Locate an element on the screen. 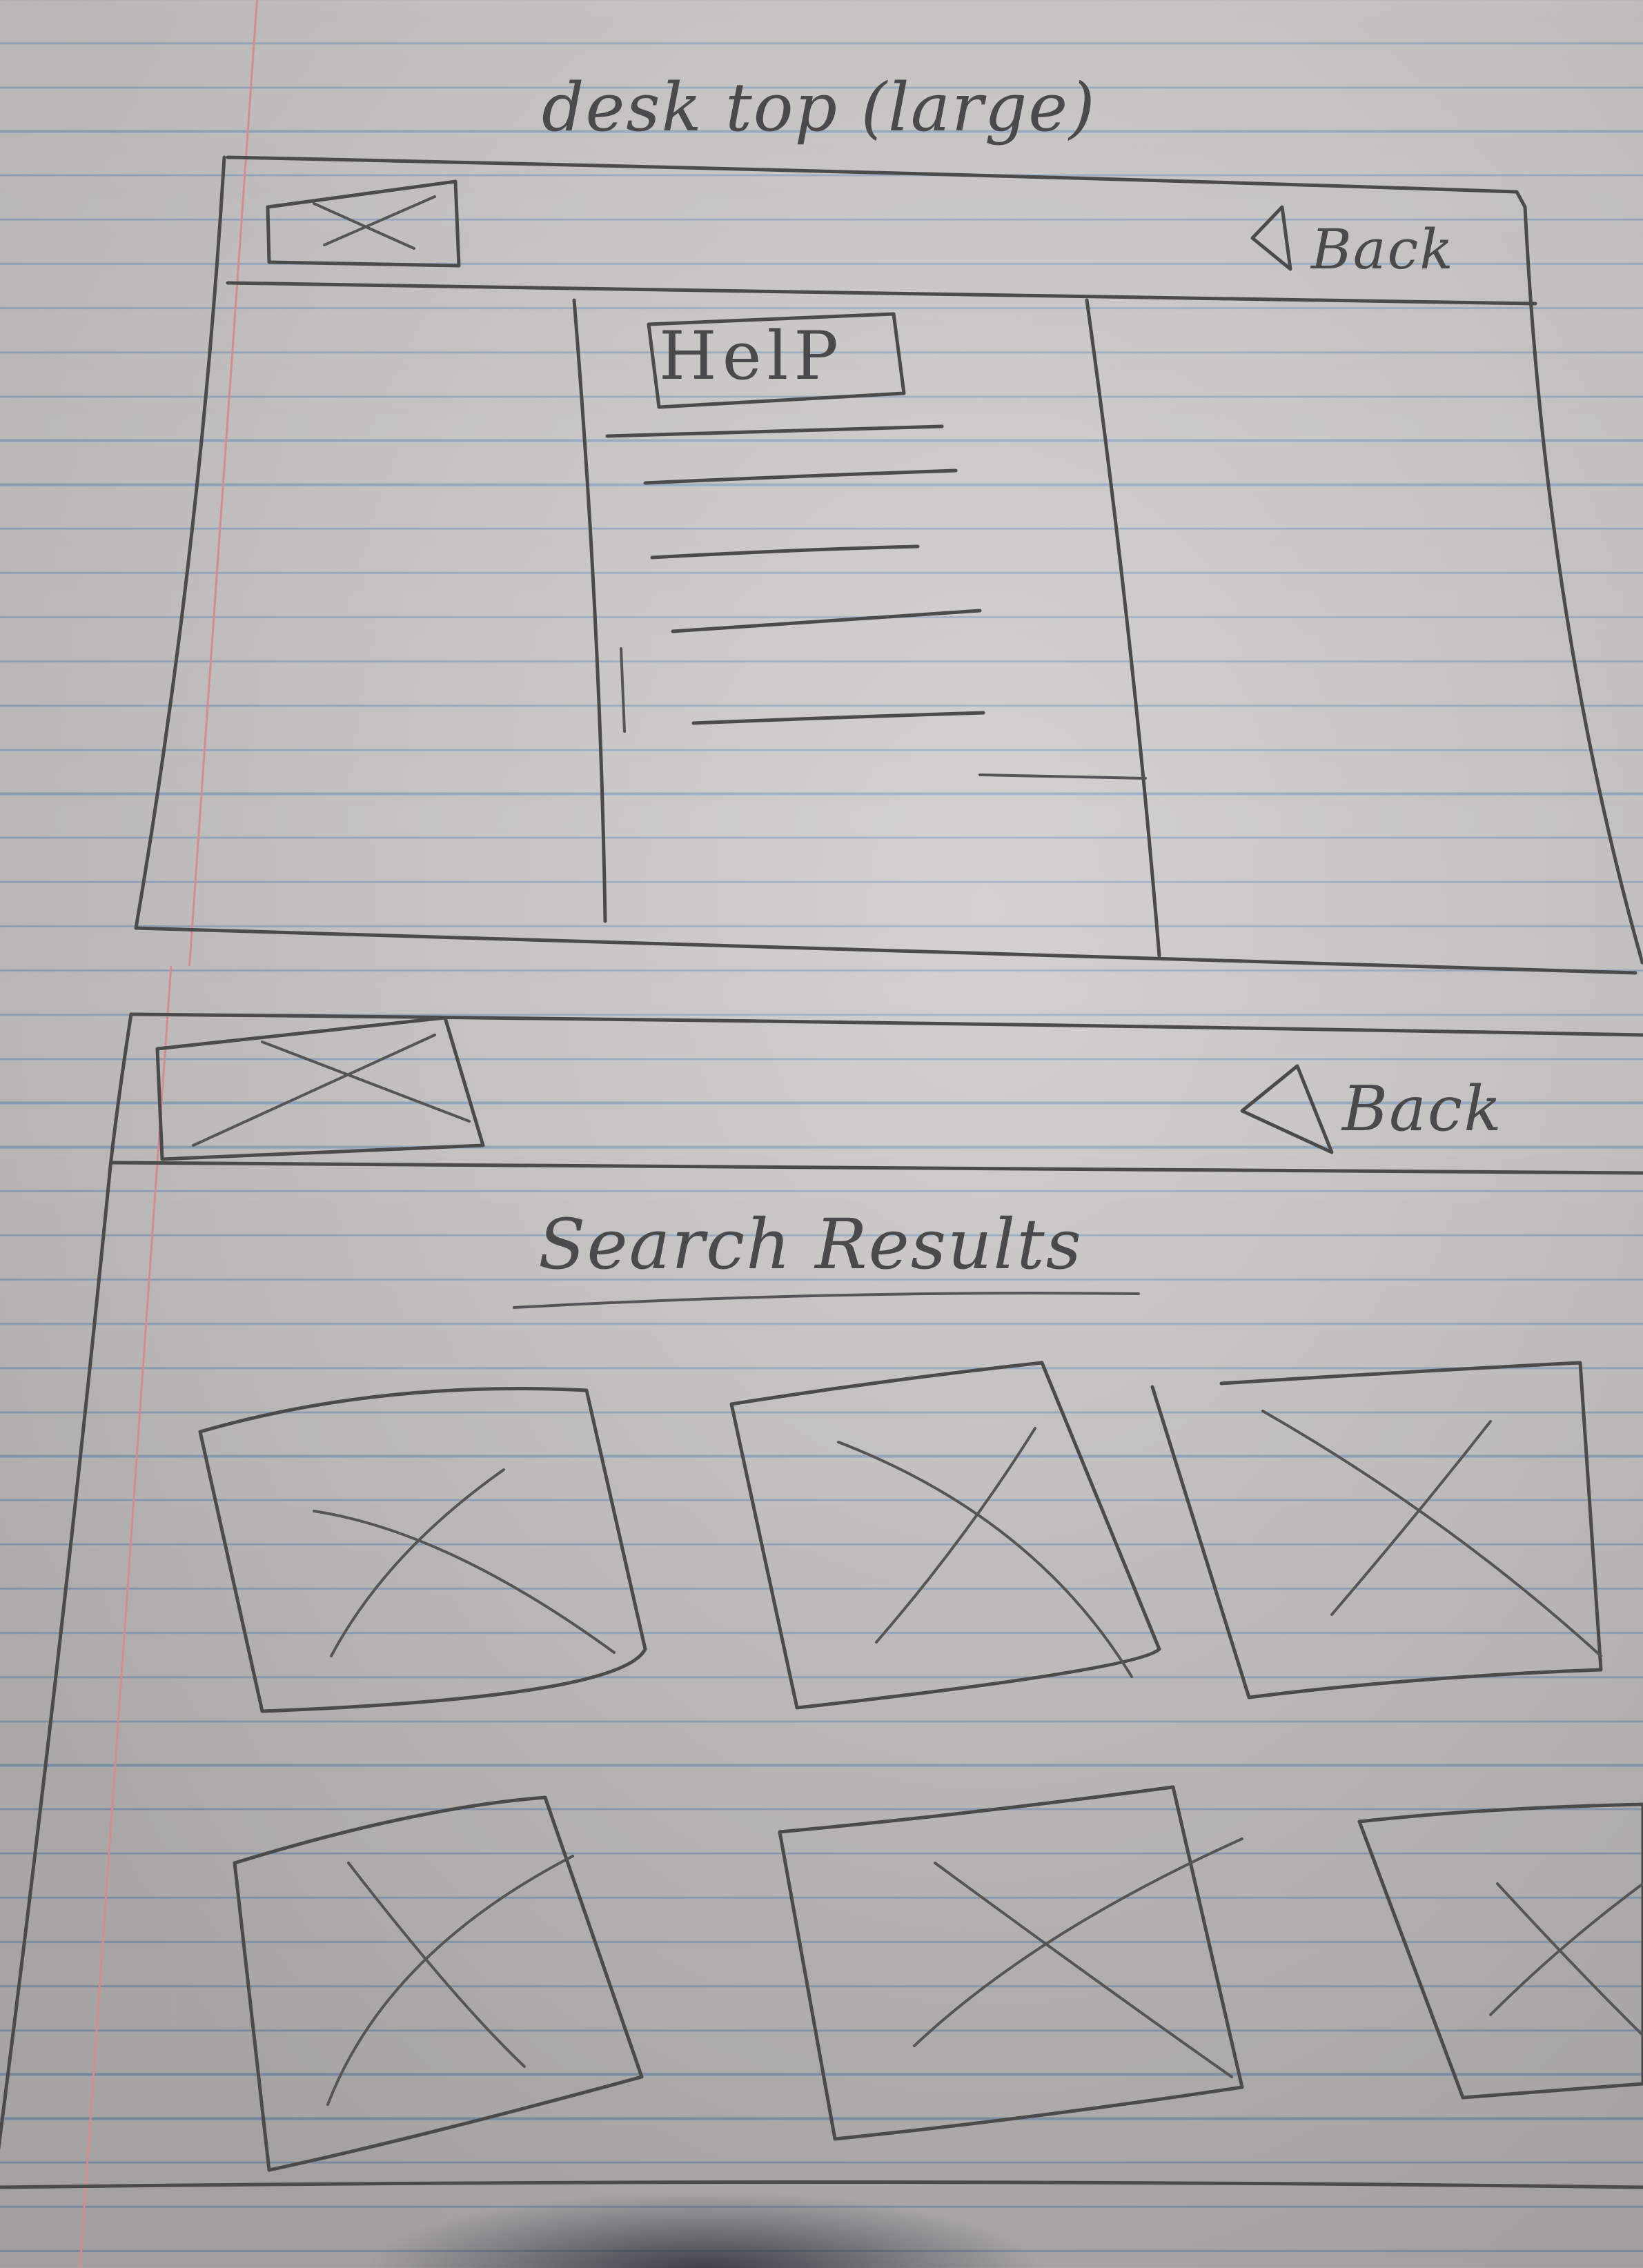 The width and height of the screenshot is (1643, 2268). help-menu-lines is located at coordinates (876, 602).